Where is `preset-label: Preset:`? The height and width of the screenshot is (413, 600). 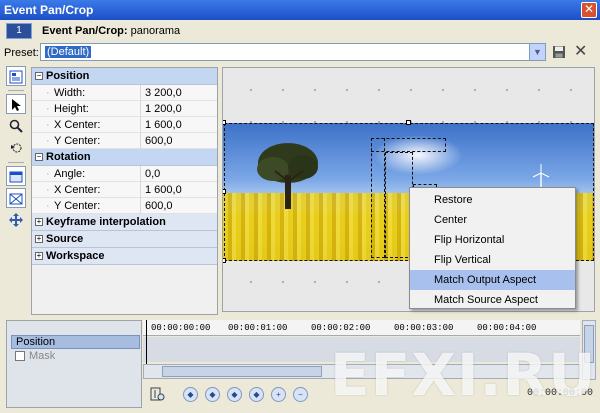 preset-label: Preset: is located at coordinates (21, 53).